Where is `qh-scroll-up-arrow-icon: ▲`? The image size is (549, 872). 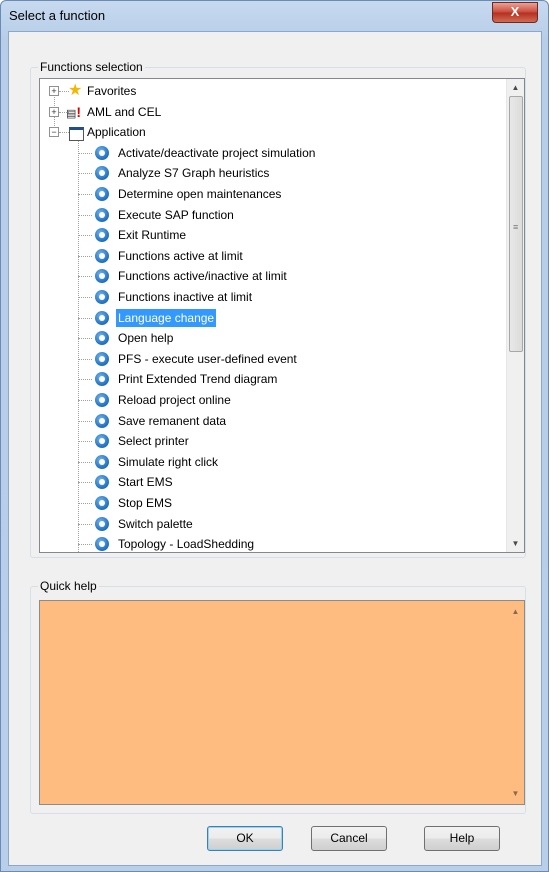
qh-scroll-up-arrow-icon: ▲ is located at coordinates (515, 611).